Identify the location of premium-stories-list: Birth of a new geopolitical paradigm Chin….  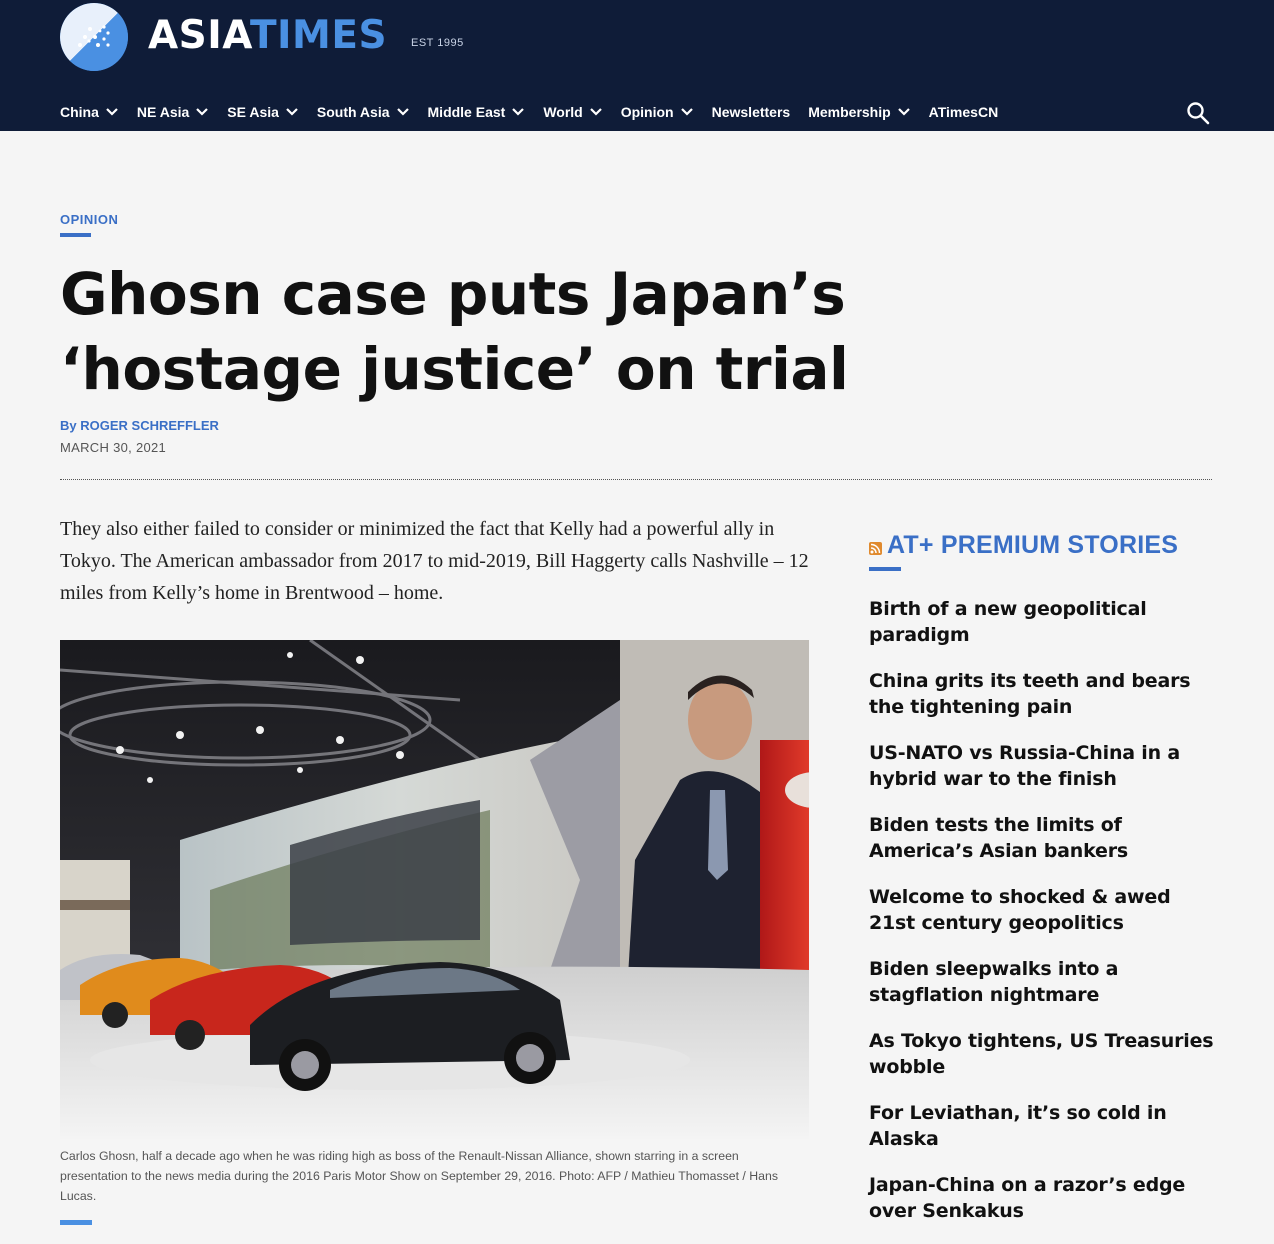
(1044, 920).